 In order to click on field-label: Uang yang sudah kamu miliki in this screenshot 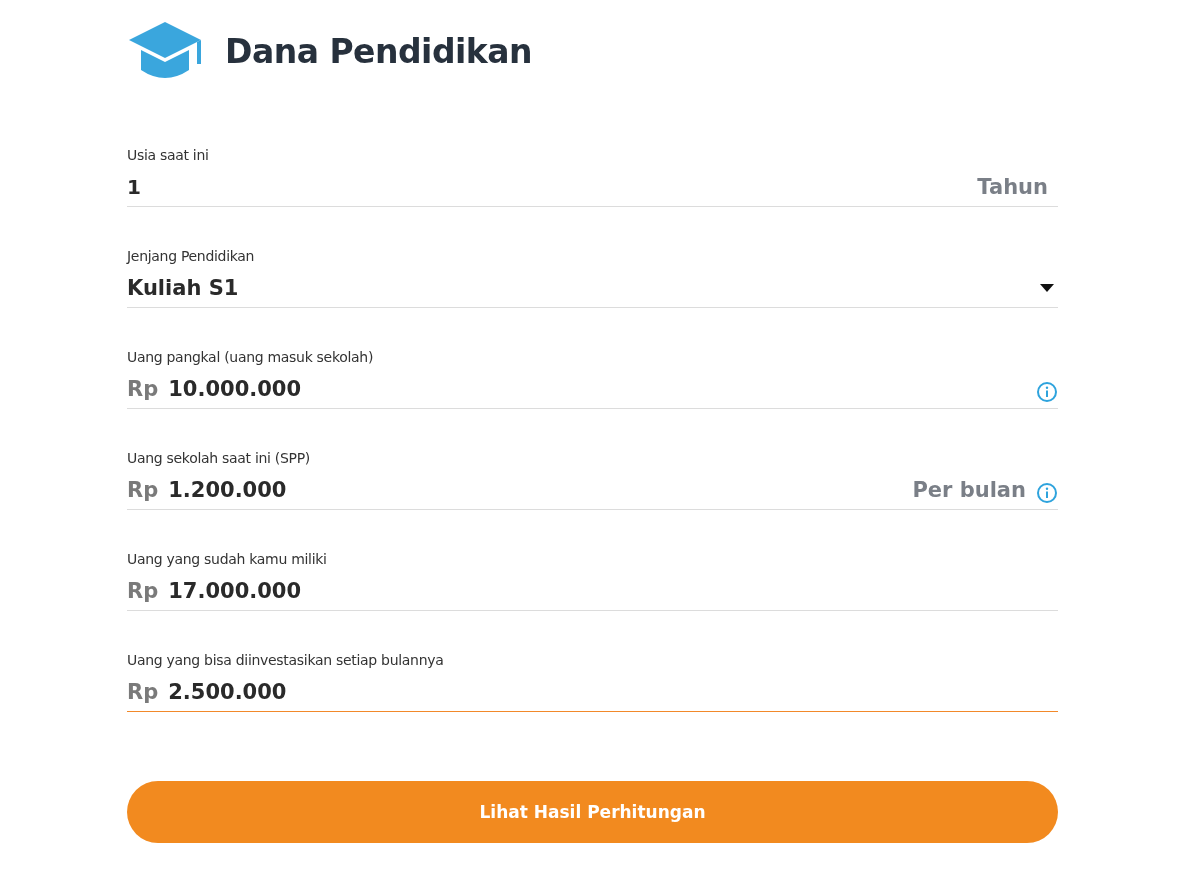, I will do `click(227, 560)`.